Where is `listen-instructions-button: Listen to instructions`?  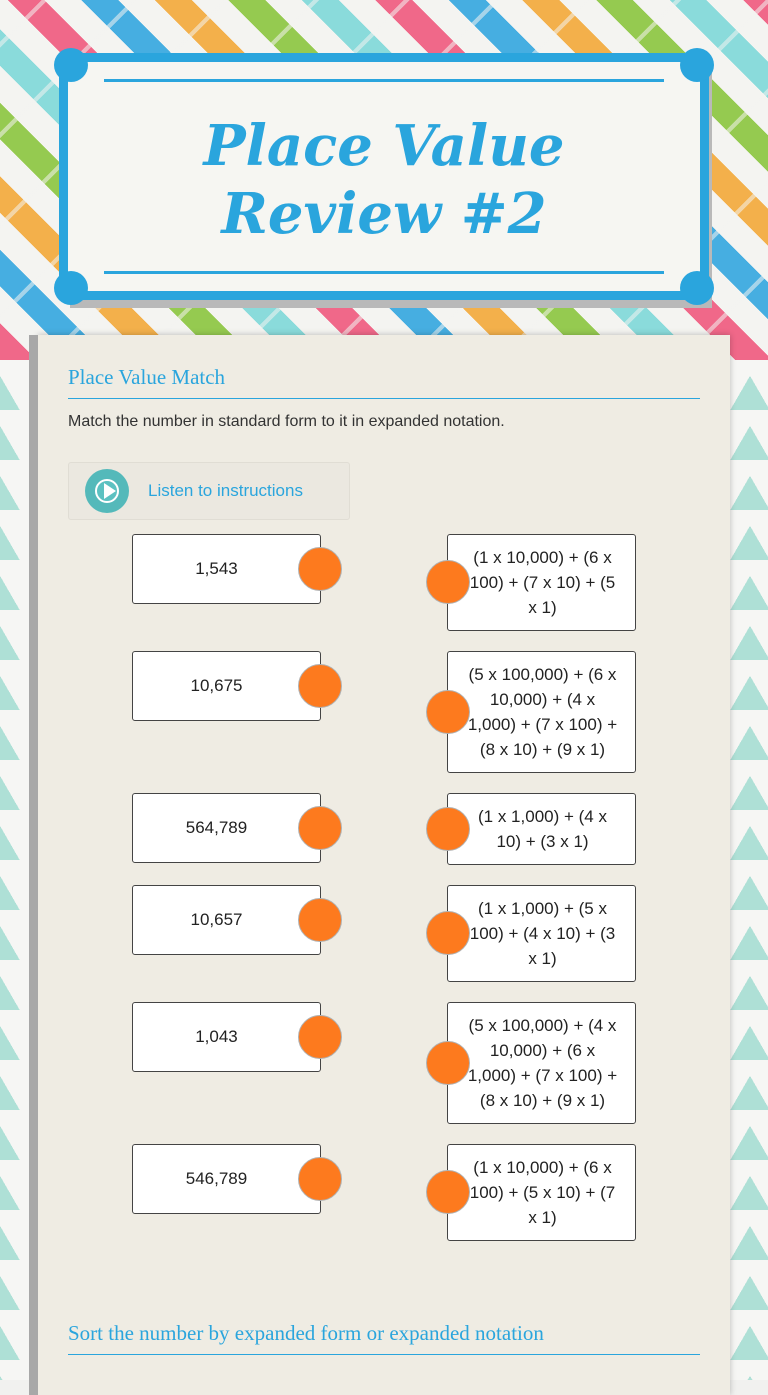
listen-instructions-button: Listen to instructions is located at coordinates (209, 491).